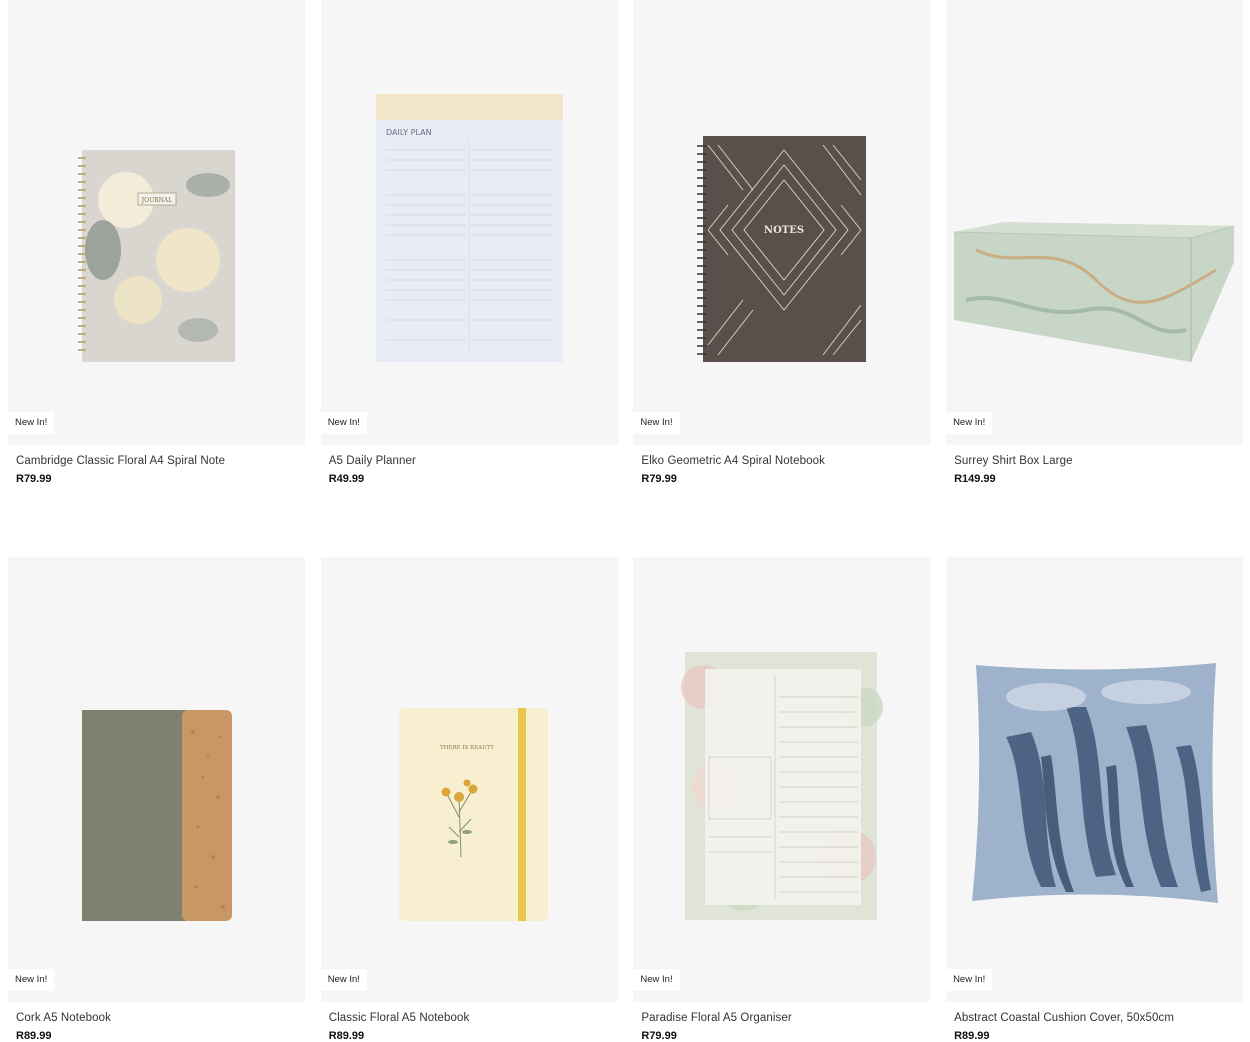  I want to click on product-image: NOTES New In!, so click(782, 222).